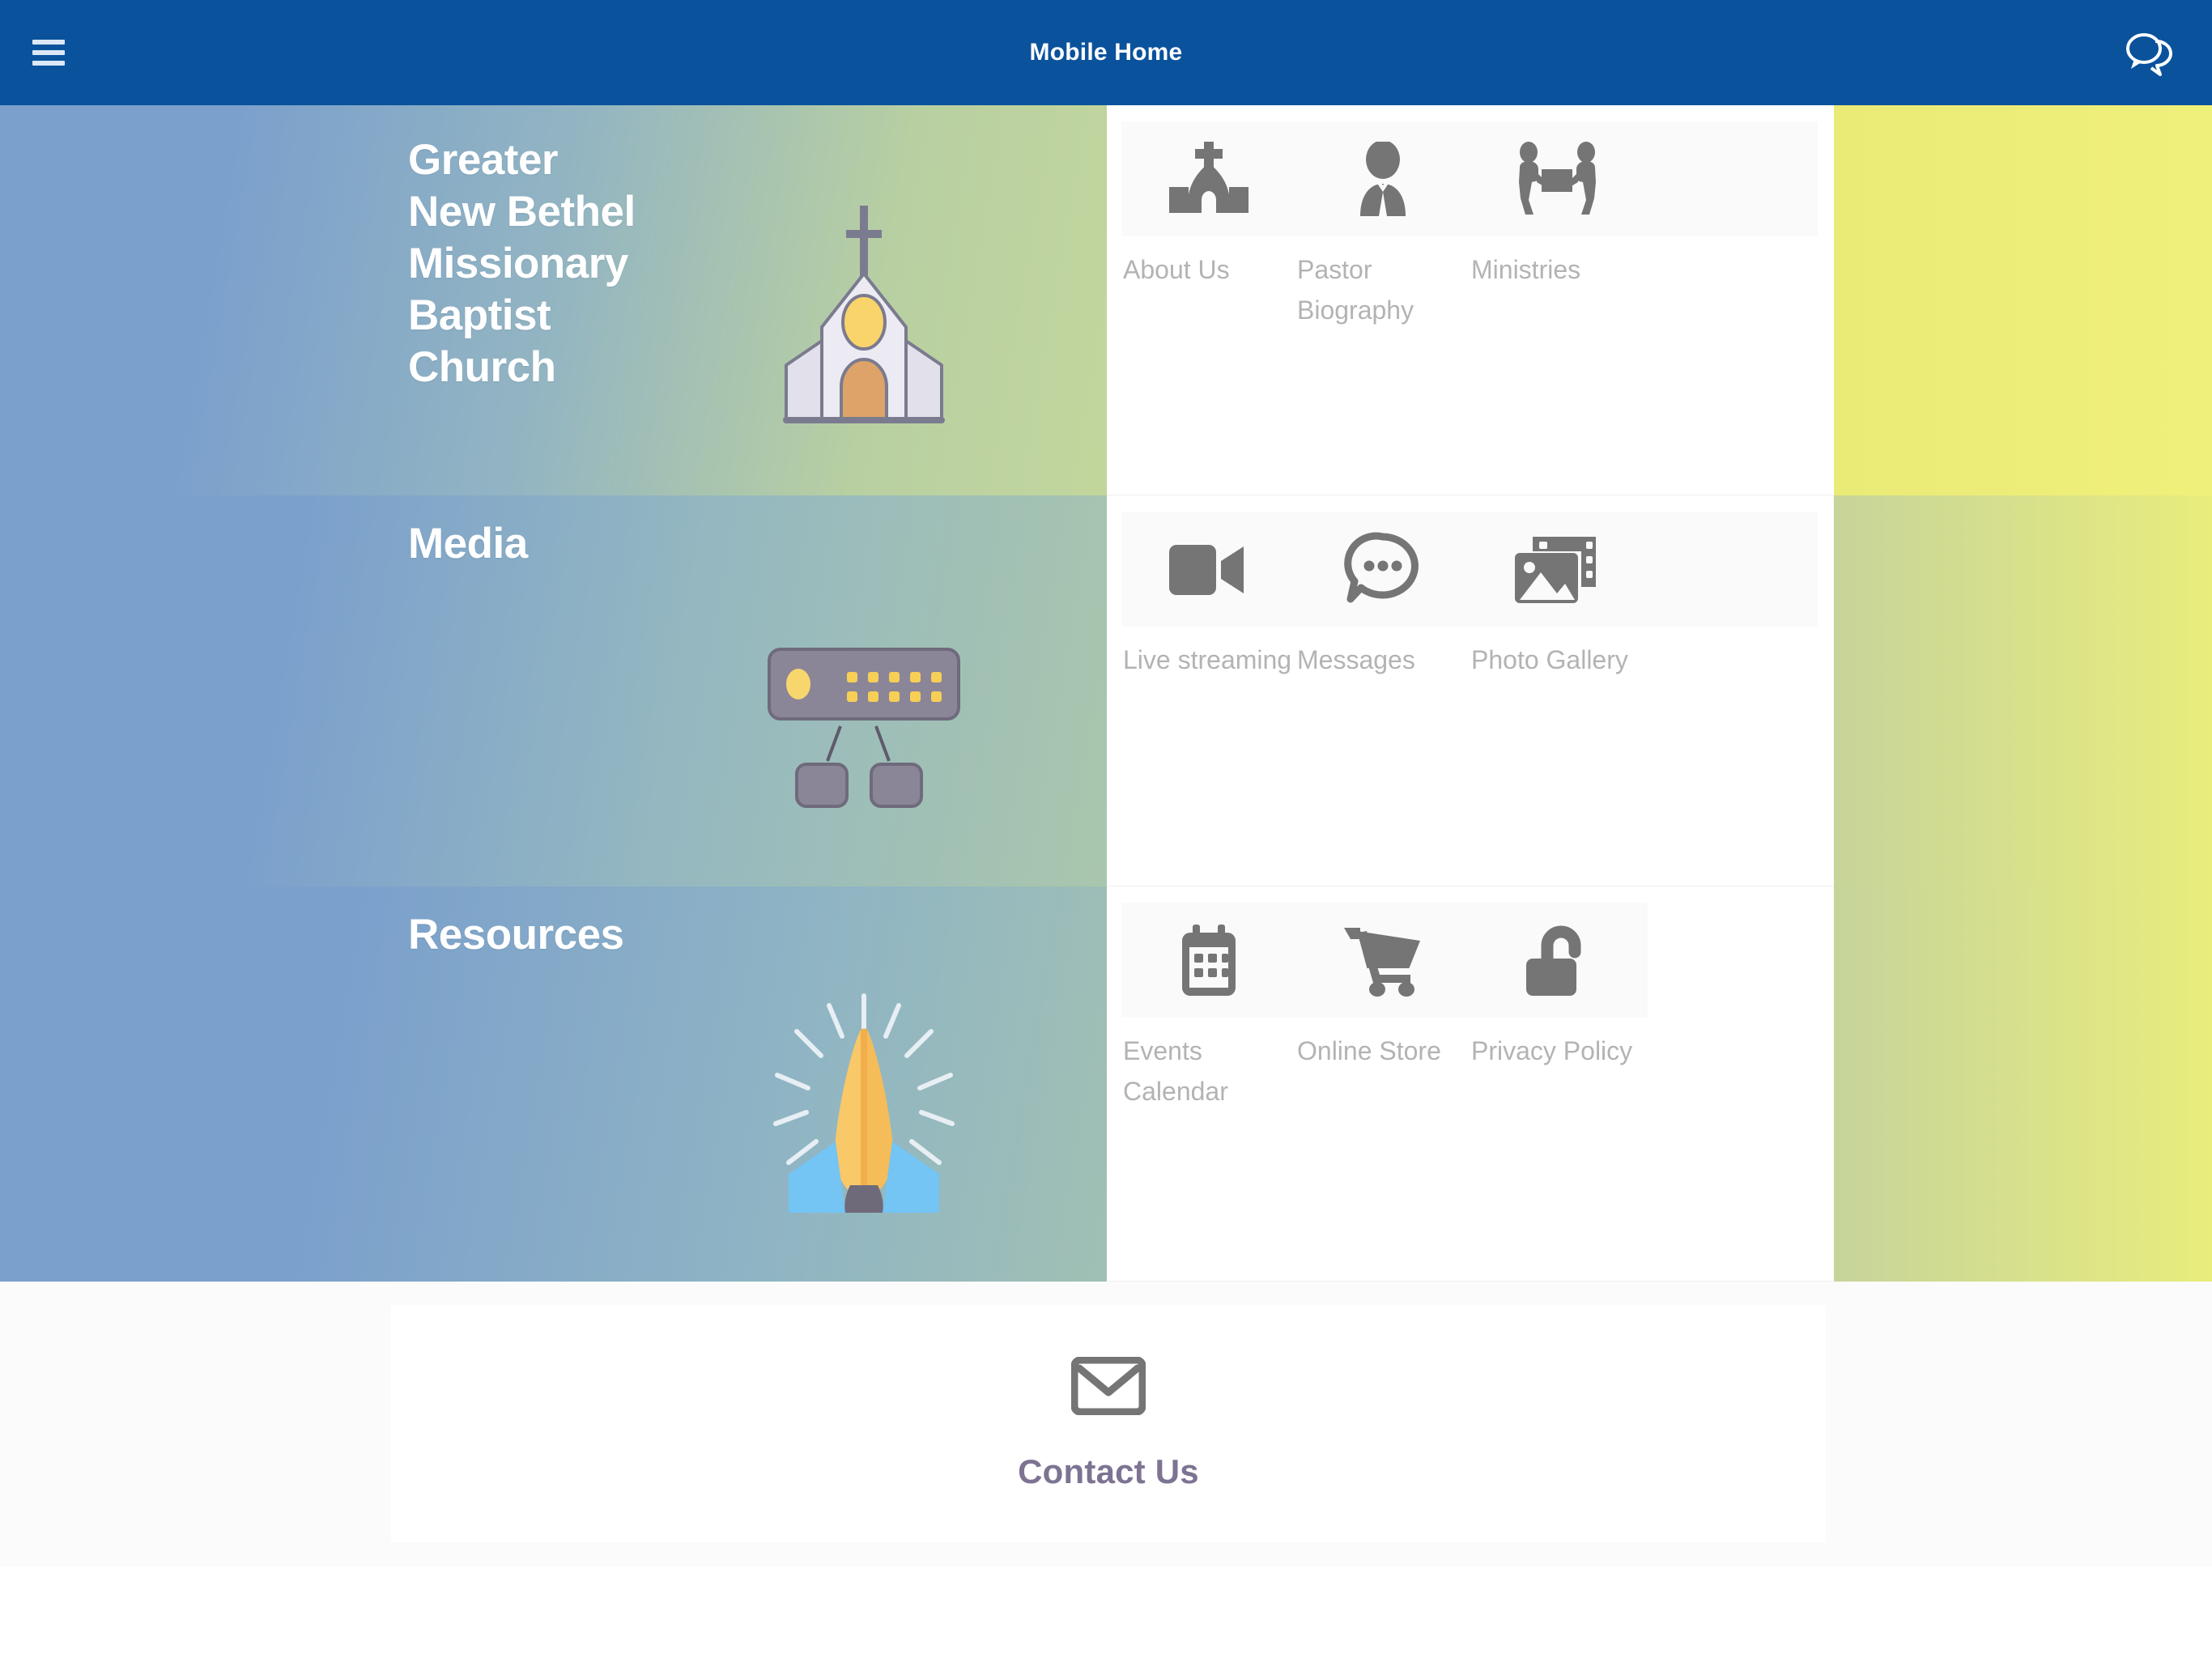 Image resolution: width=2212 pixels, height=1658 pixels. What do you see at coordinates (2149, 52) in the screenshot?
I see `chat-bubbles-icon` at bounding box center [2149, 52].